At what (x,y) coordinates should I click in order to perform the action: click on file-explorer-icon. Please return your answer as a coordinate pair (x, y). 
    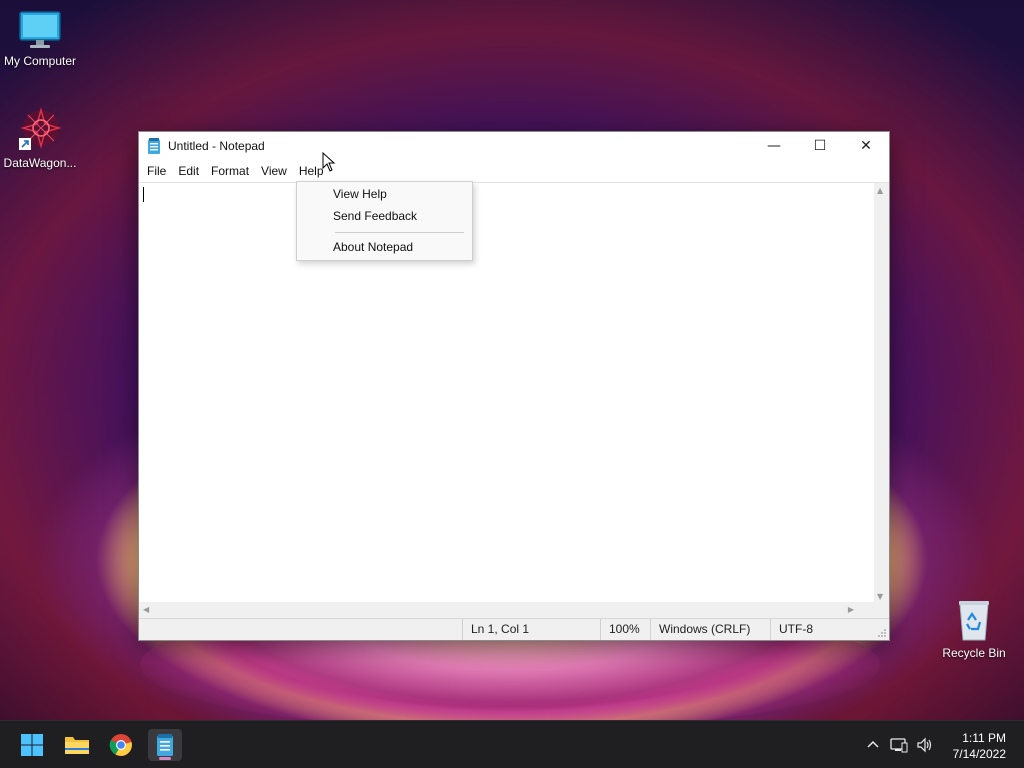
    Looking at the image, I should click on (77, 745).